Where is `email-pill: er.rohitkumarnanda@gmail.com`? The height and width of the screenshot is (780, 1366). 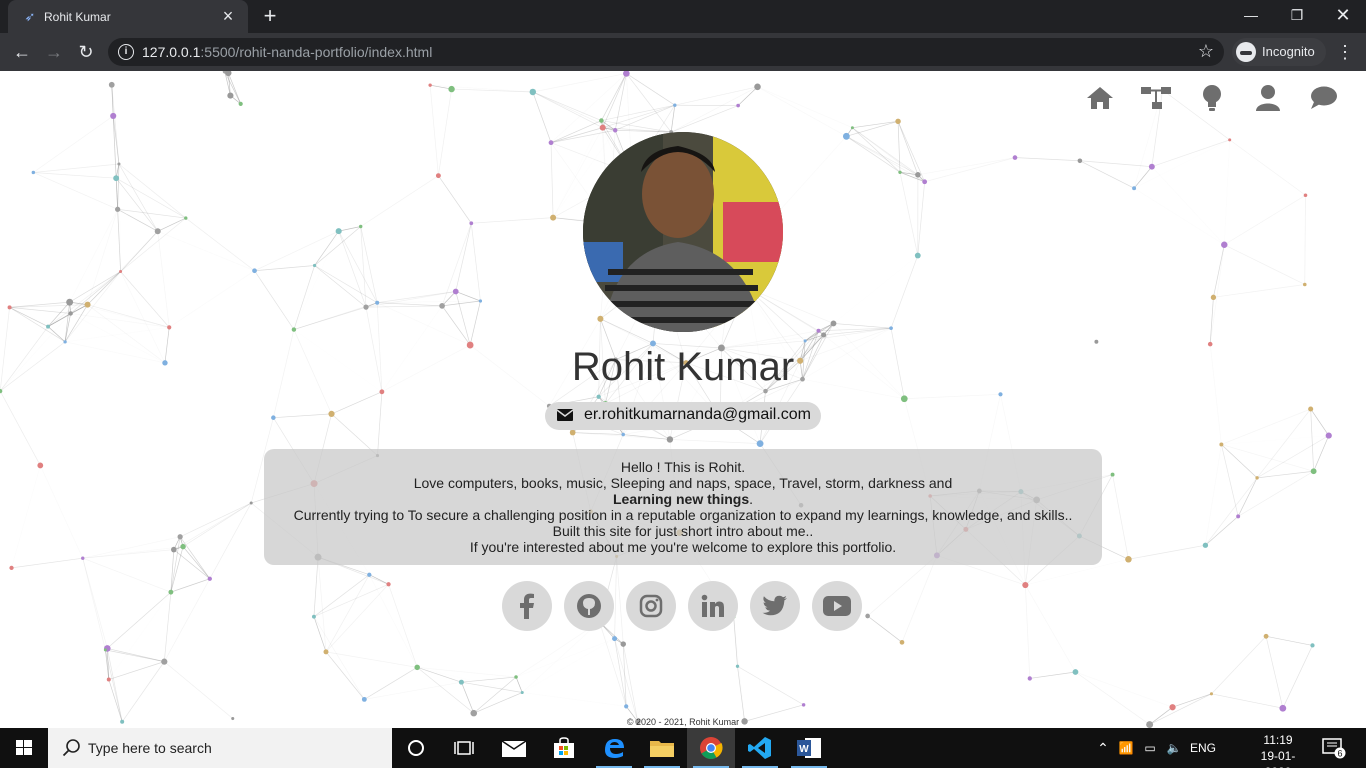 email-pill: er.rohitkumarnanda@gmail.com is located at coordinates (683, 416).